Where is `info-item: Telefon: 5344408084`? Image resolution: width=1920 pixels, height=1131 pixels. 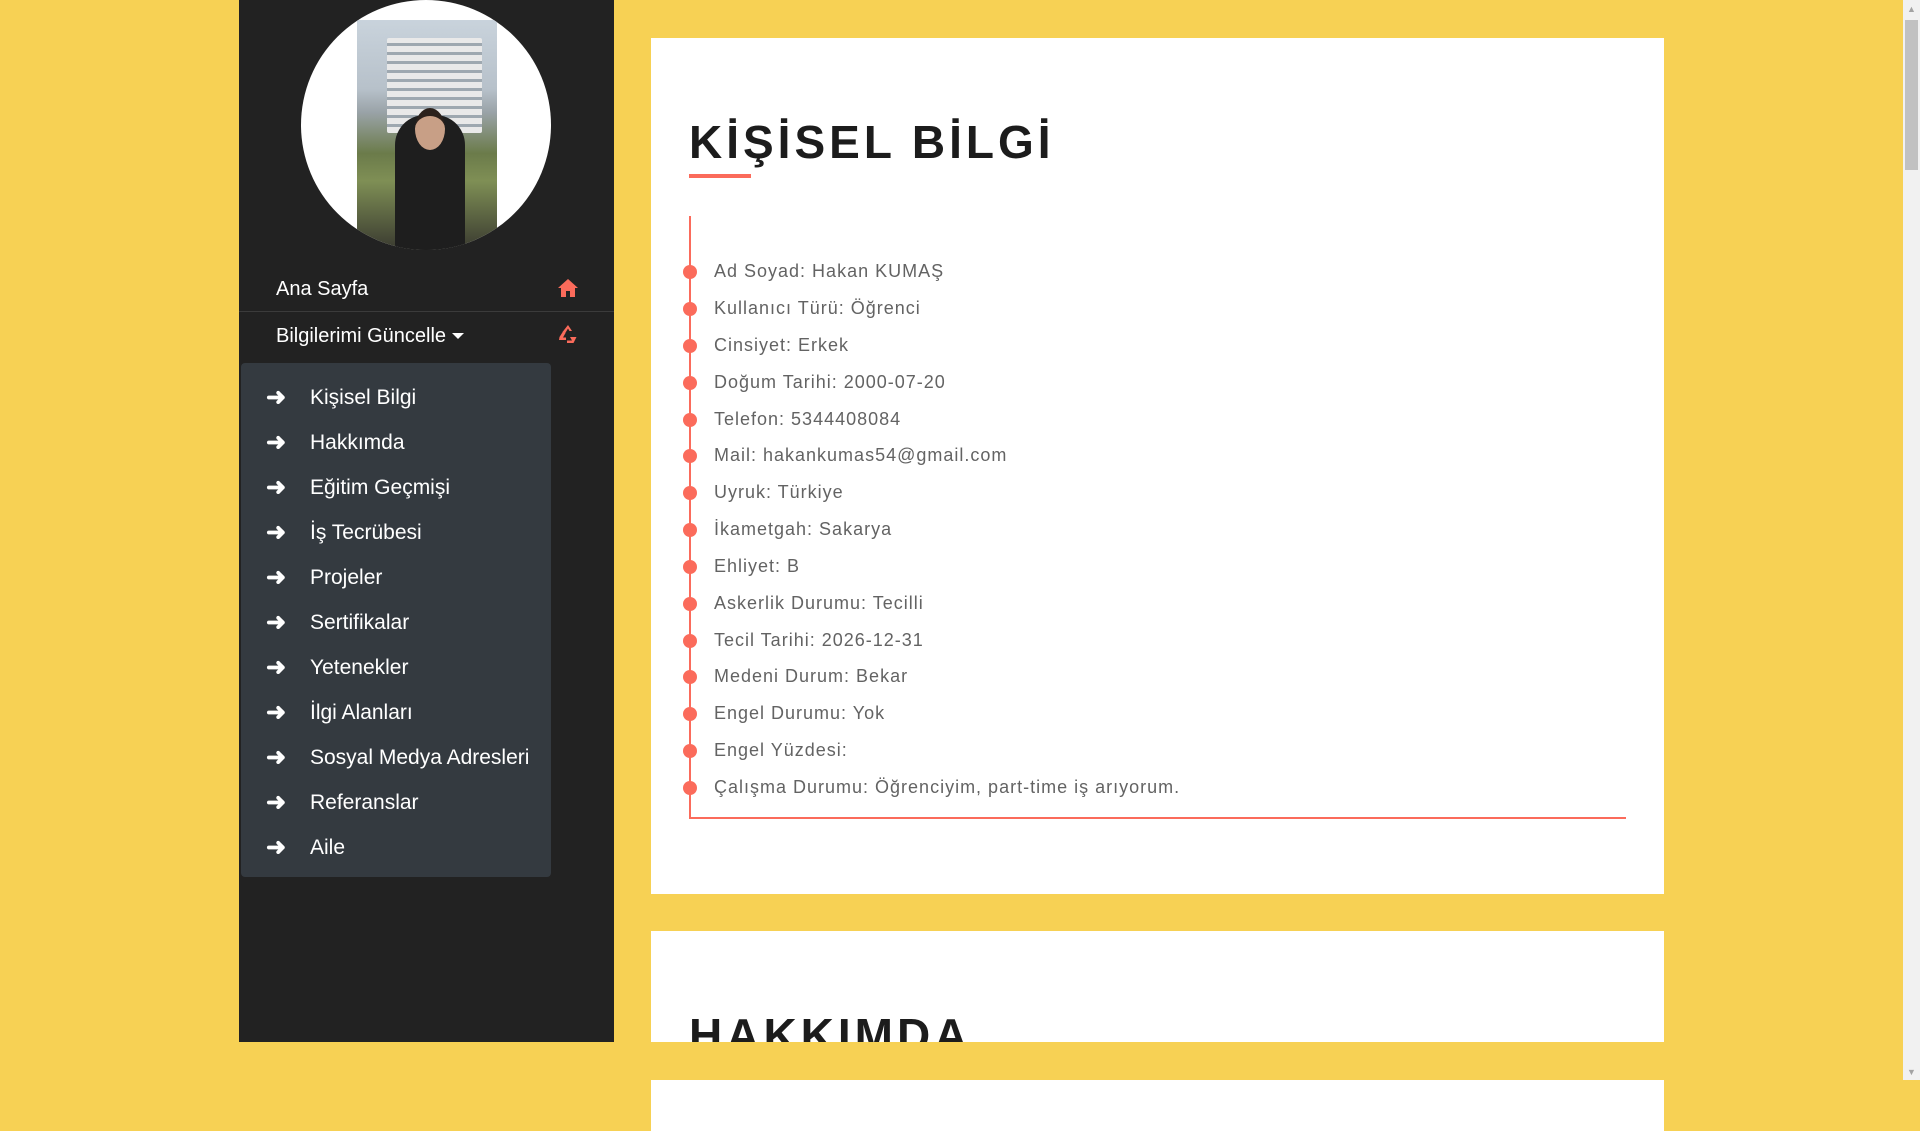
info-item: Telefon: 5344408084 is located at coordinates (792, 419).